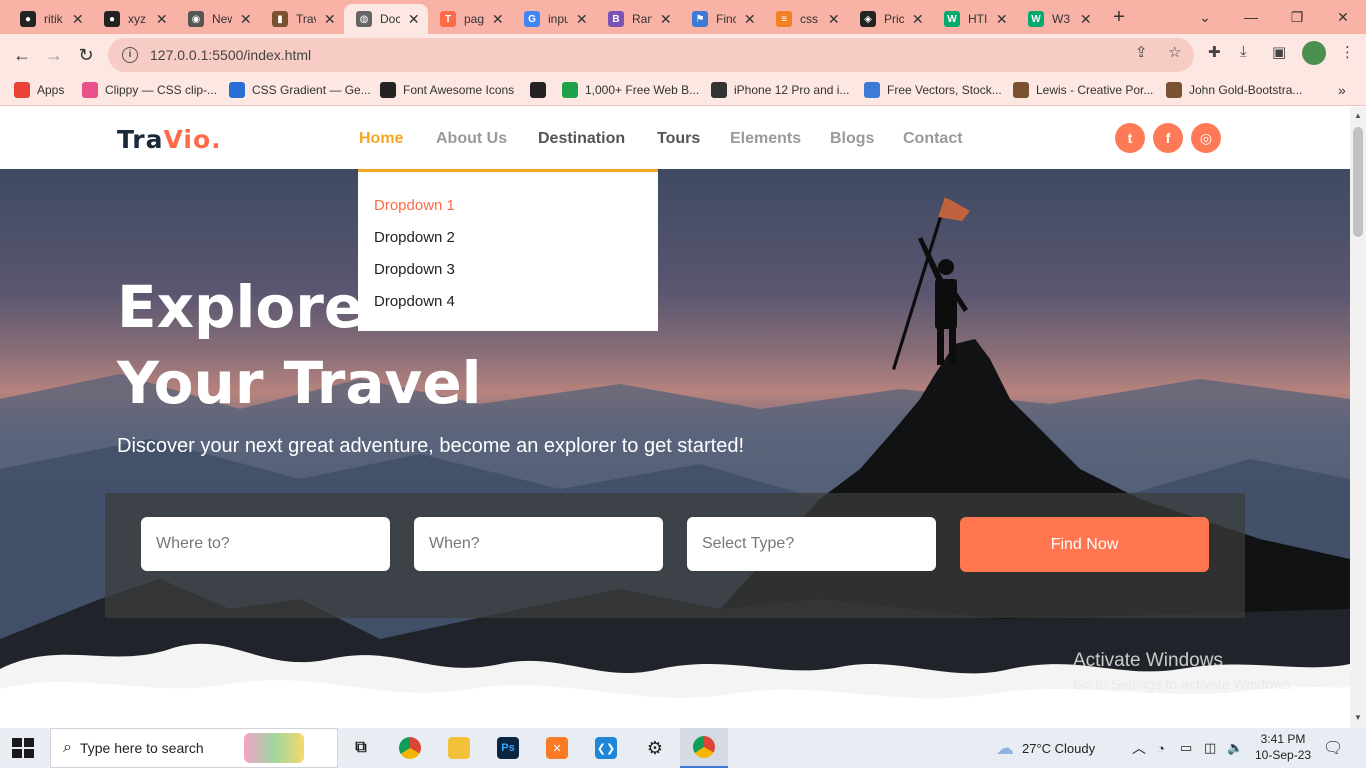 This screenshot has height=768, width=1366. I want to click on forward-arrow-icon: →, so click(54, 55).